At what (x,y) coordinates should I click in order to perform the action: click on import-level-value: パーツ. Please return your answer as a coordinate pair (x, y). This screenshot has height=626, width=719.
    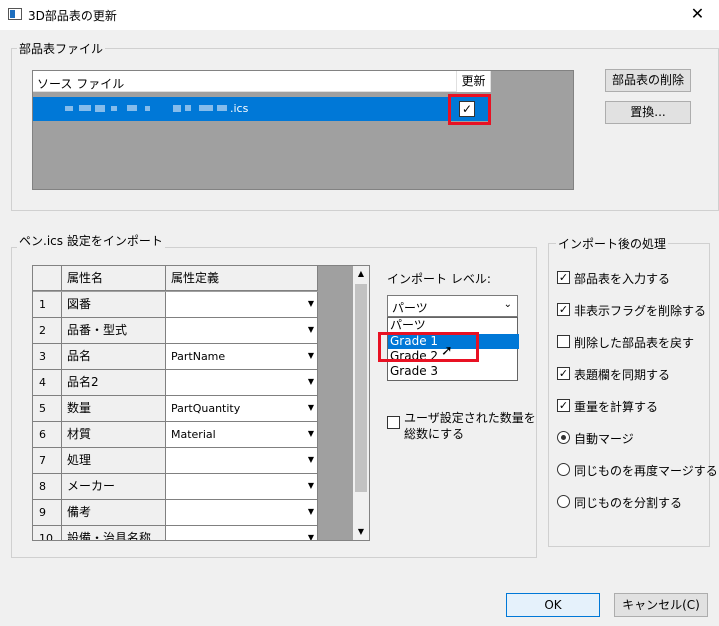
    Looking at the image, I should click on (410, 308).